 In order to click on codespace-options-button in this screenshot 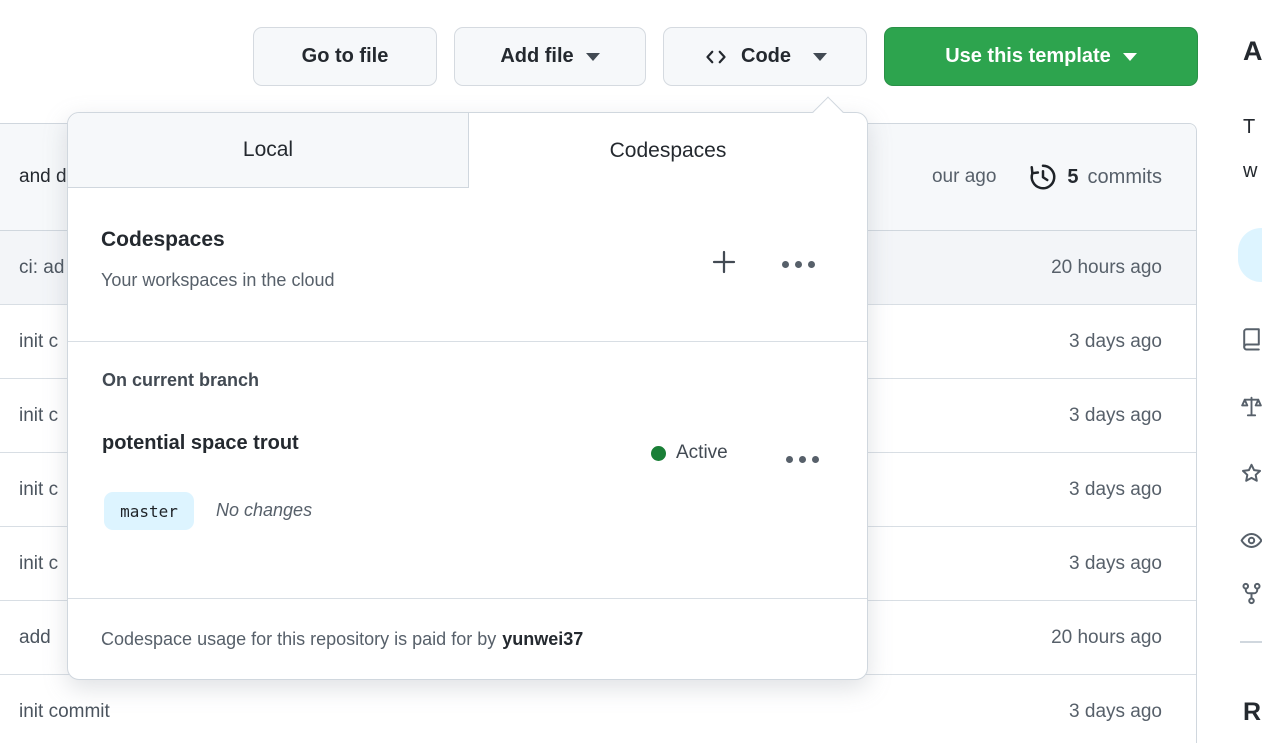, I will do `click(802, 459)`.